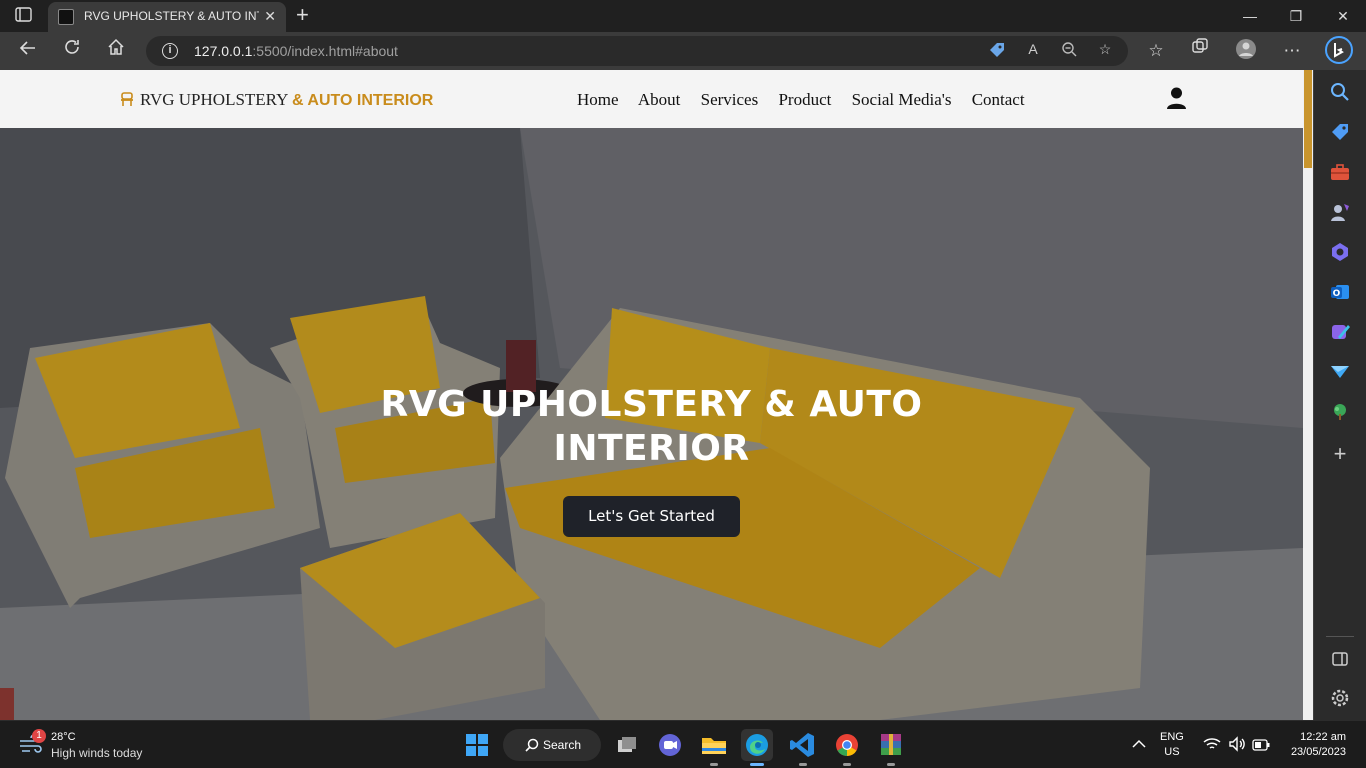  I want to click on add-favorite-icon: ☆, so click(1105, 51).